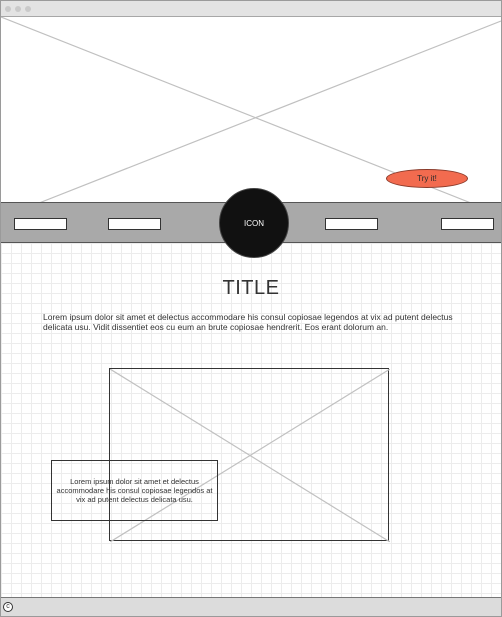 The width and height of the screenshot is (502, 617). I want to click on logo-icon: ICON, so click(254, 223).